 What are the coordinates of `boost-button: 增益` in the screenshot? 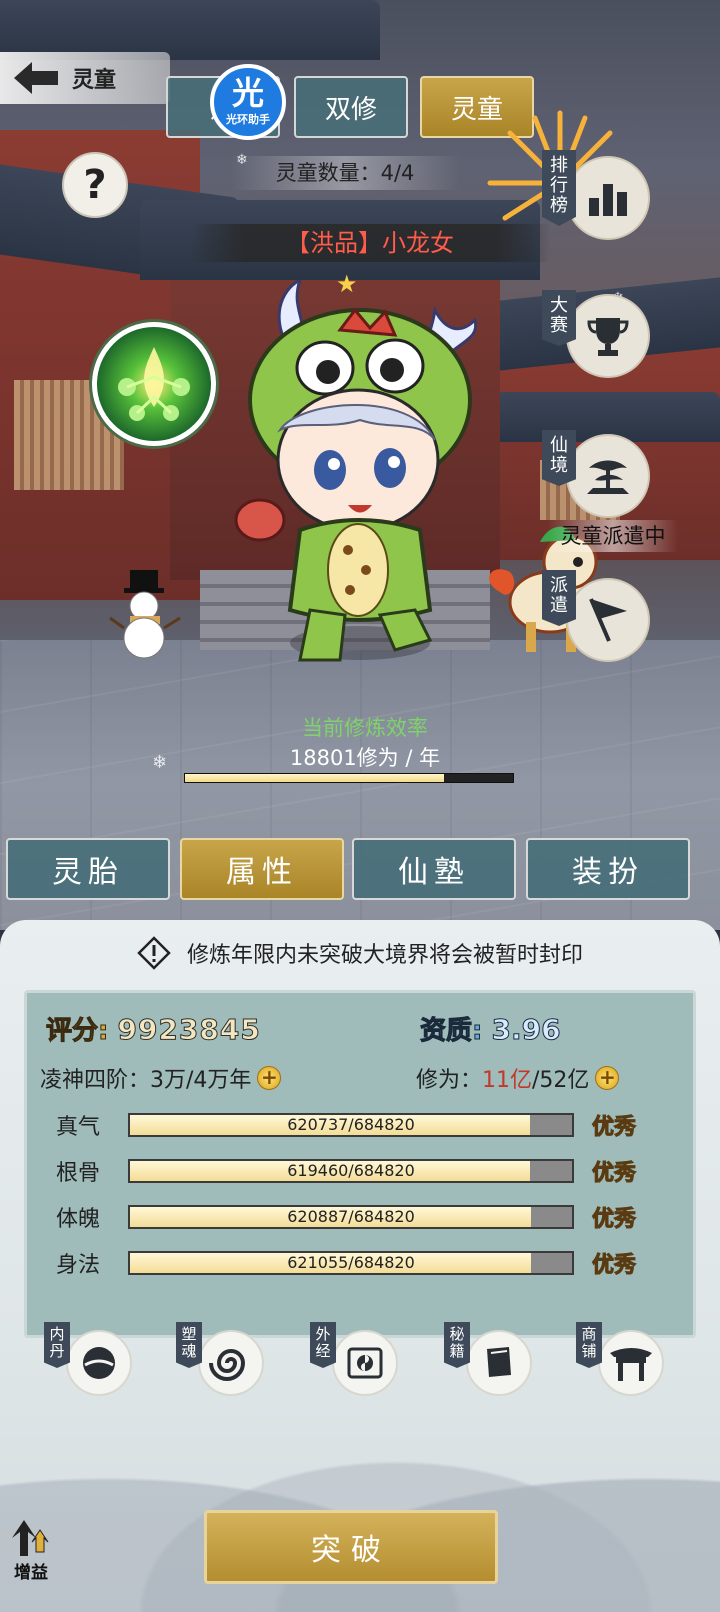 It's located at (31, 1549).